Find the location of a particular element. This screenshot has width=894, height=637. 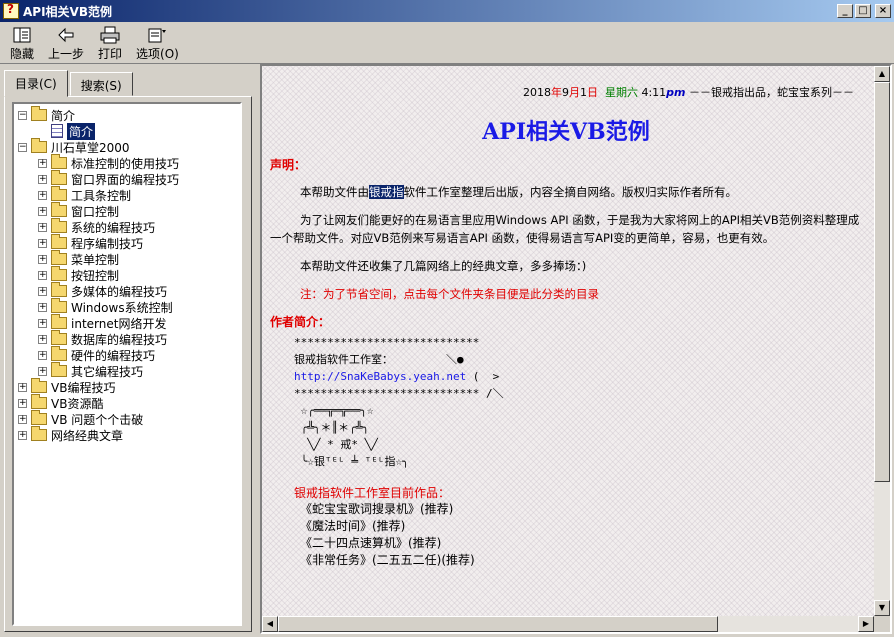

tree-item-label: 川石草堂2000 is located at coordinates (90, 147).